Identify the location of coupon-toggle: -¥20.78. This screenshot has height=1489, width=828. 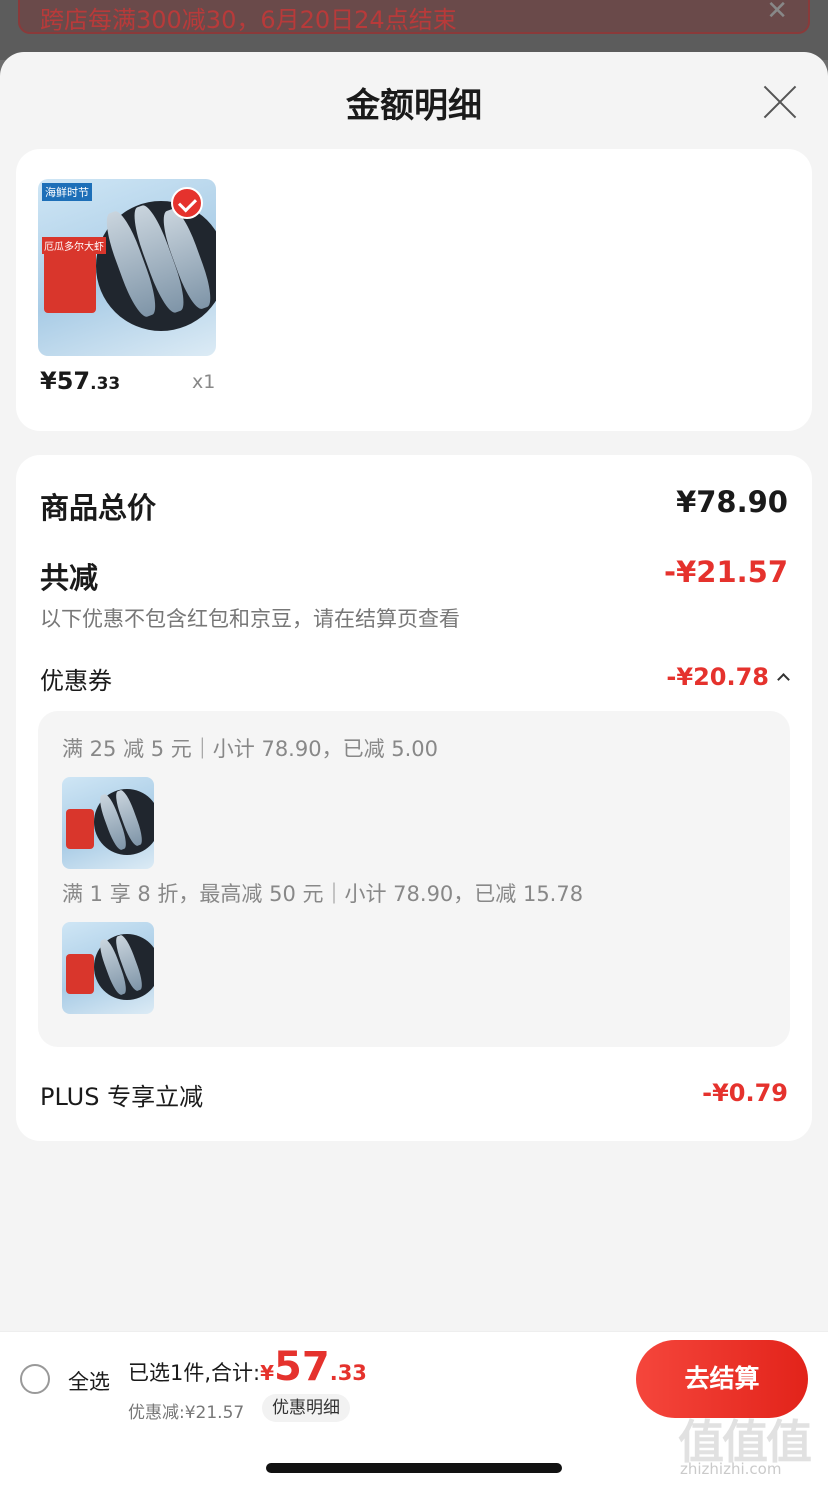
(728, 677).